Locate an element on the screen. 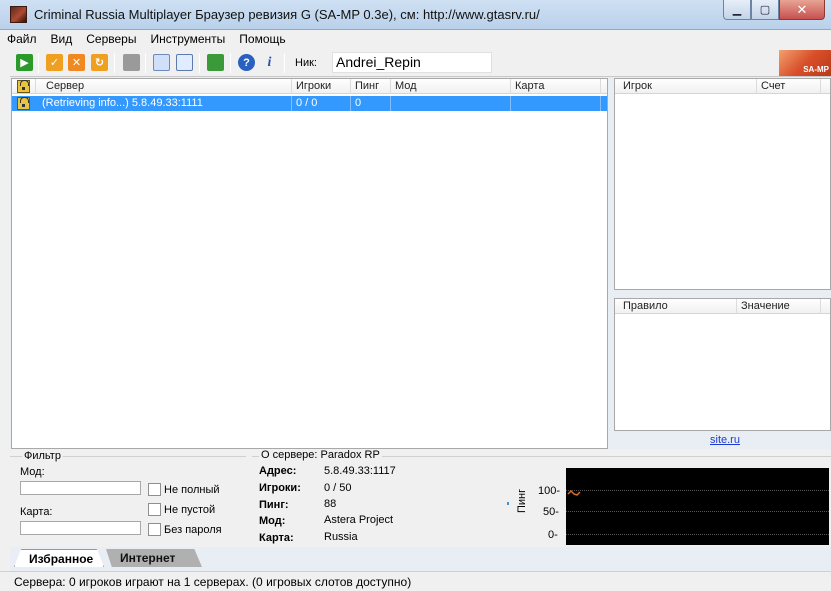 The height and width of the screenshot is (591, 831). column-ping: Пинг is located at coordinates (371, 86).